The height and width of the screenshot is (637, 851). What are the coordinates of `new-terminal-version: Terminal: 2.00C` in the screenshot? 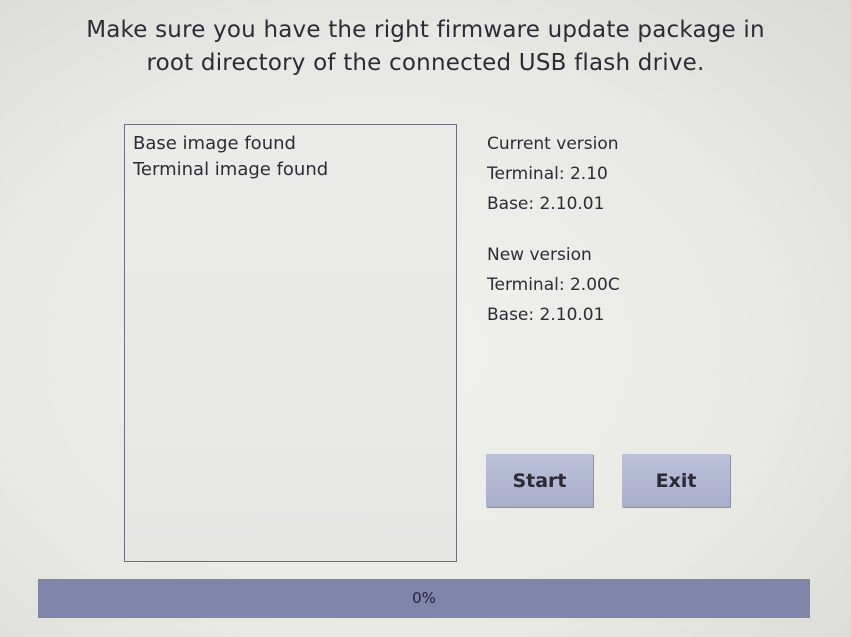 It's located at (553, 285).